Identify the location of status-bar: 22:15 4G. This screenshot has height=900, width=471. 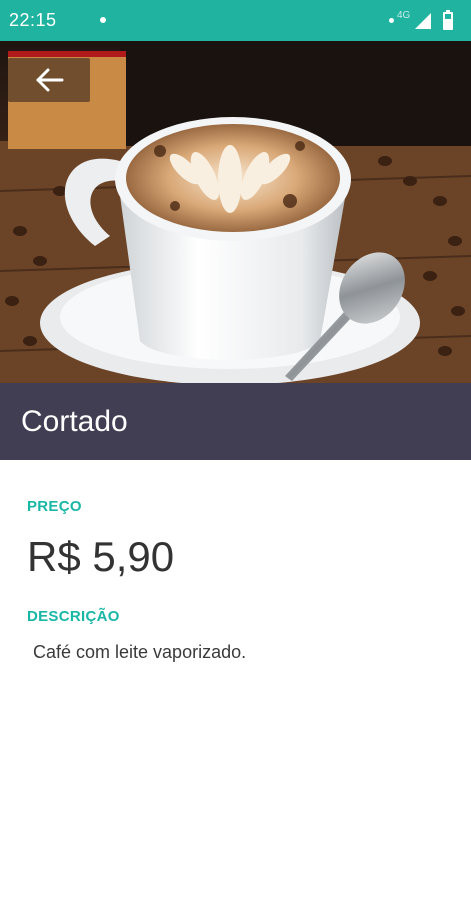
(235, 20).